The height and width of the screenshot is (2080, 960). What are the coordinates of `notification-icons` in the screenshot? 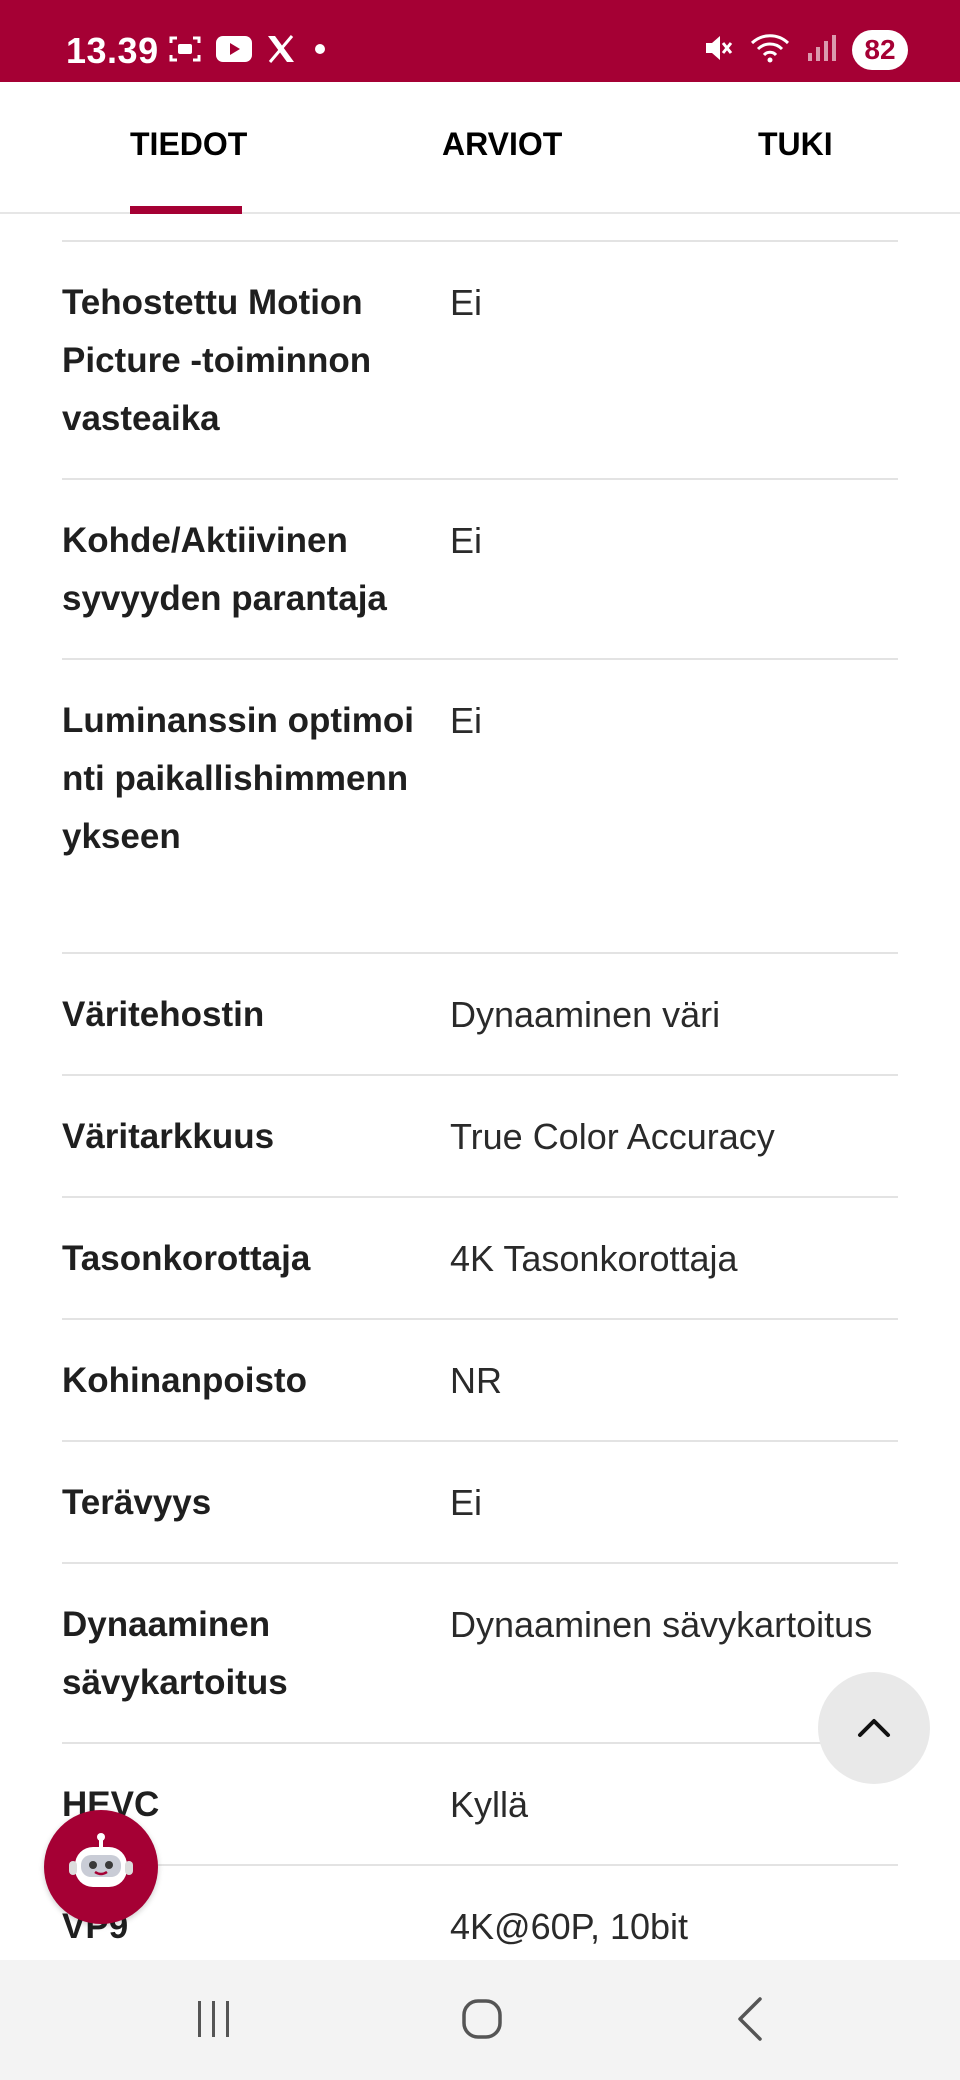 It's located at (249, 51).